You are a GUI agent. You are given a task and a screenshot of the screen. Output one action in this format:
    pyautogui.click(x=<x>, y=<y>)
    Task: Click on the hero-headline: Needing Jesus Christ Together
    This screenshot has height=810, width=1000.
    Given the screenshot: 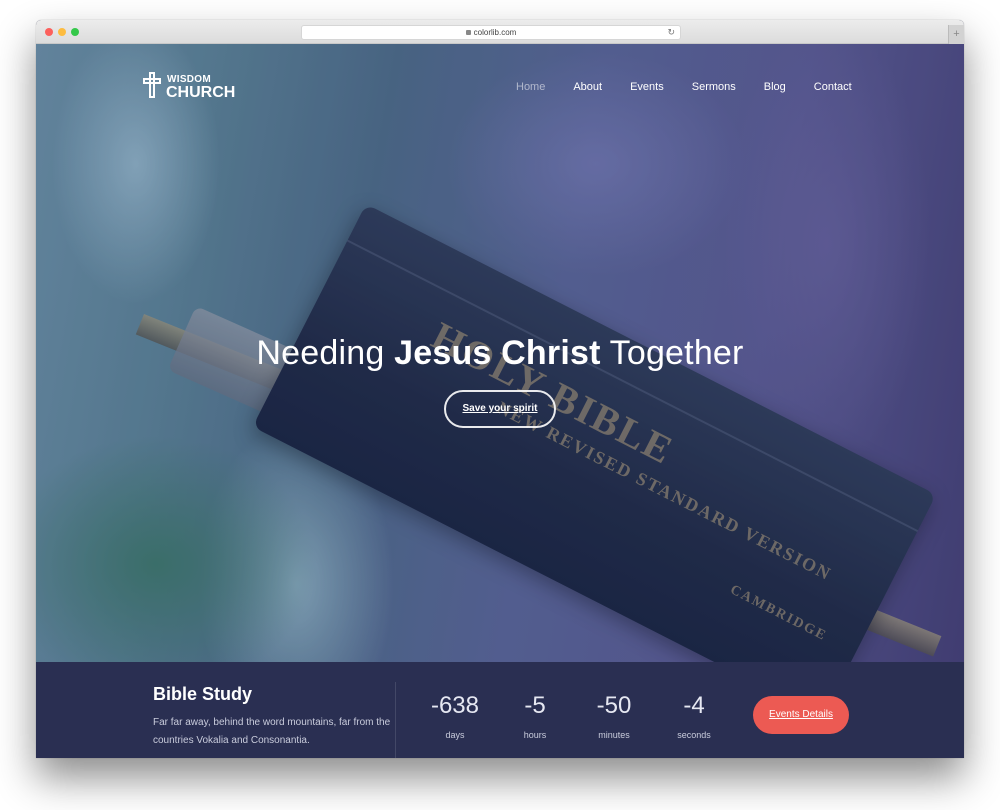 What is the action you would take?
    pyautogui.click(x=500, y=353)
    